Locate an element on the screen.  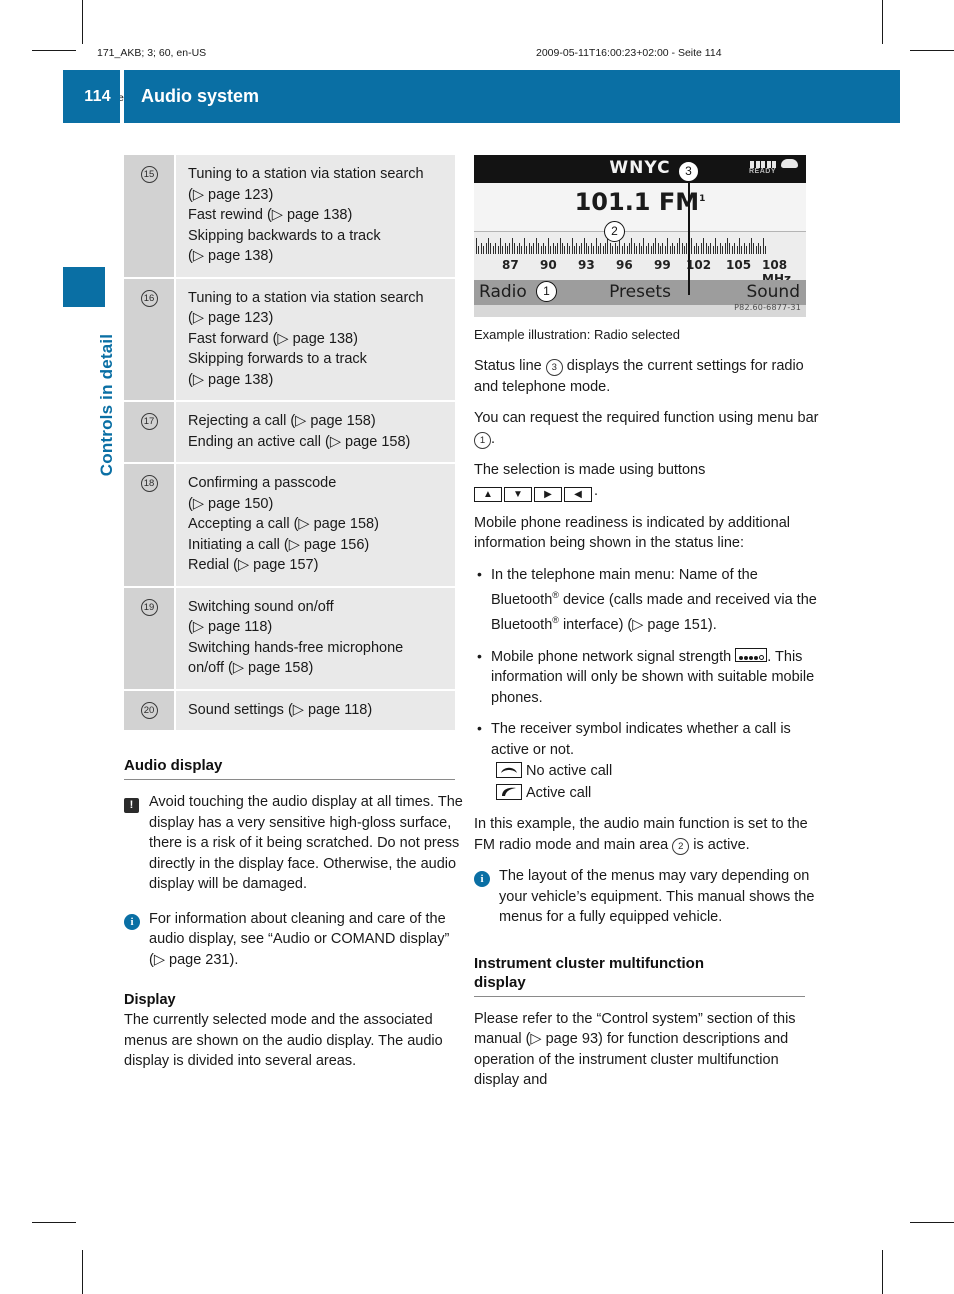
table-row-body-cell: Sound settings (▷ page 118) is located at coordinates (315, 710).